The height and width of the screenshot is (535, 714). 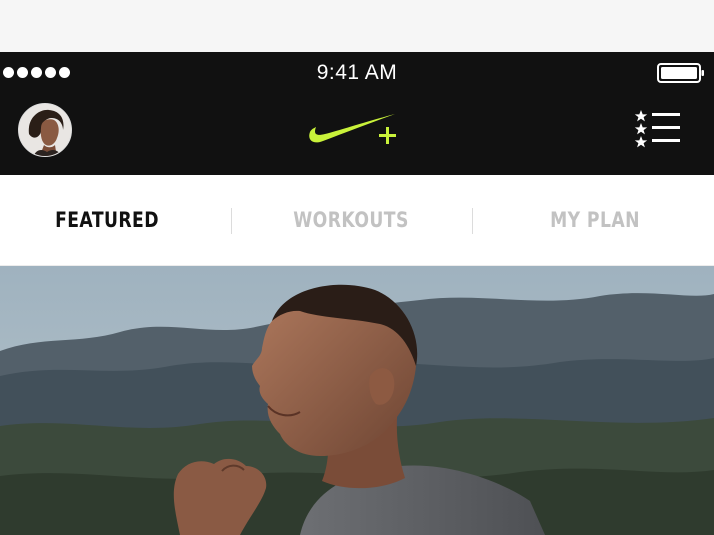 I want to click on tab-my-plan: MY PLAN, so click(x=594, y=220).